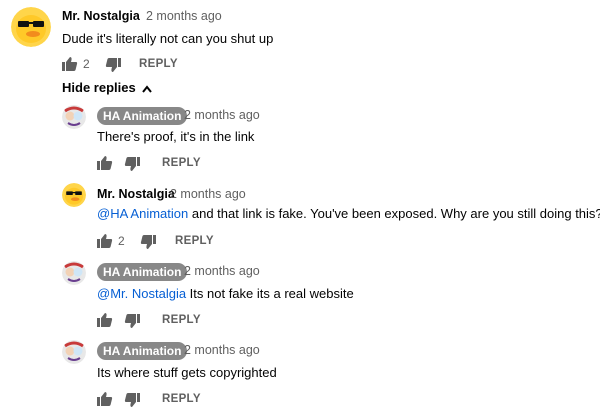 The image size is (600, 417). What do you see at coordinates (168, 38) in the screenshot?
I see `comment-text: Dude it's literally not can you shut up` at bounding box center [168, 38].